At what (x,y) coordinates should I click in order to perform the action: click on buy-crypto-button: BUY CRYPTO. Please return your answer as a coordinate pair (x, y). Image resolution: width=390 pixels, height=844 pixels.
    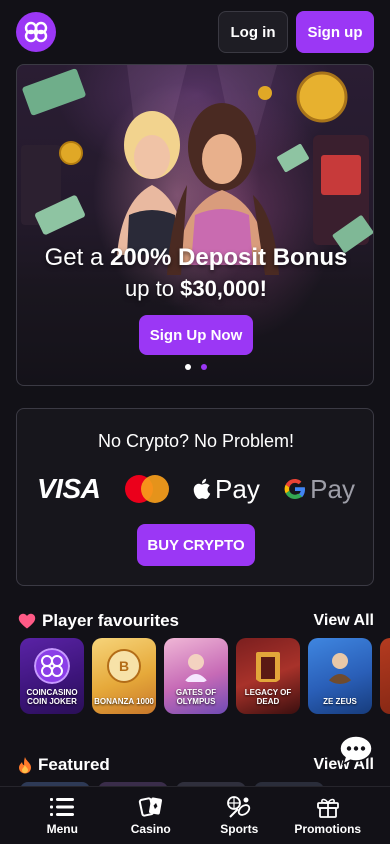
    Looking at the image, I should click on (196, 545).